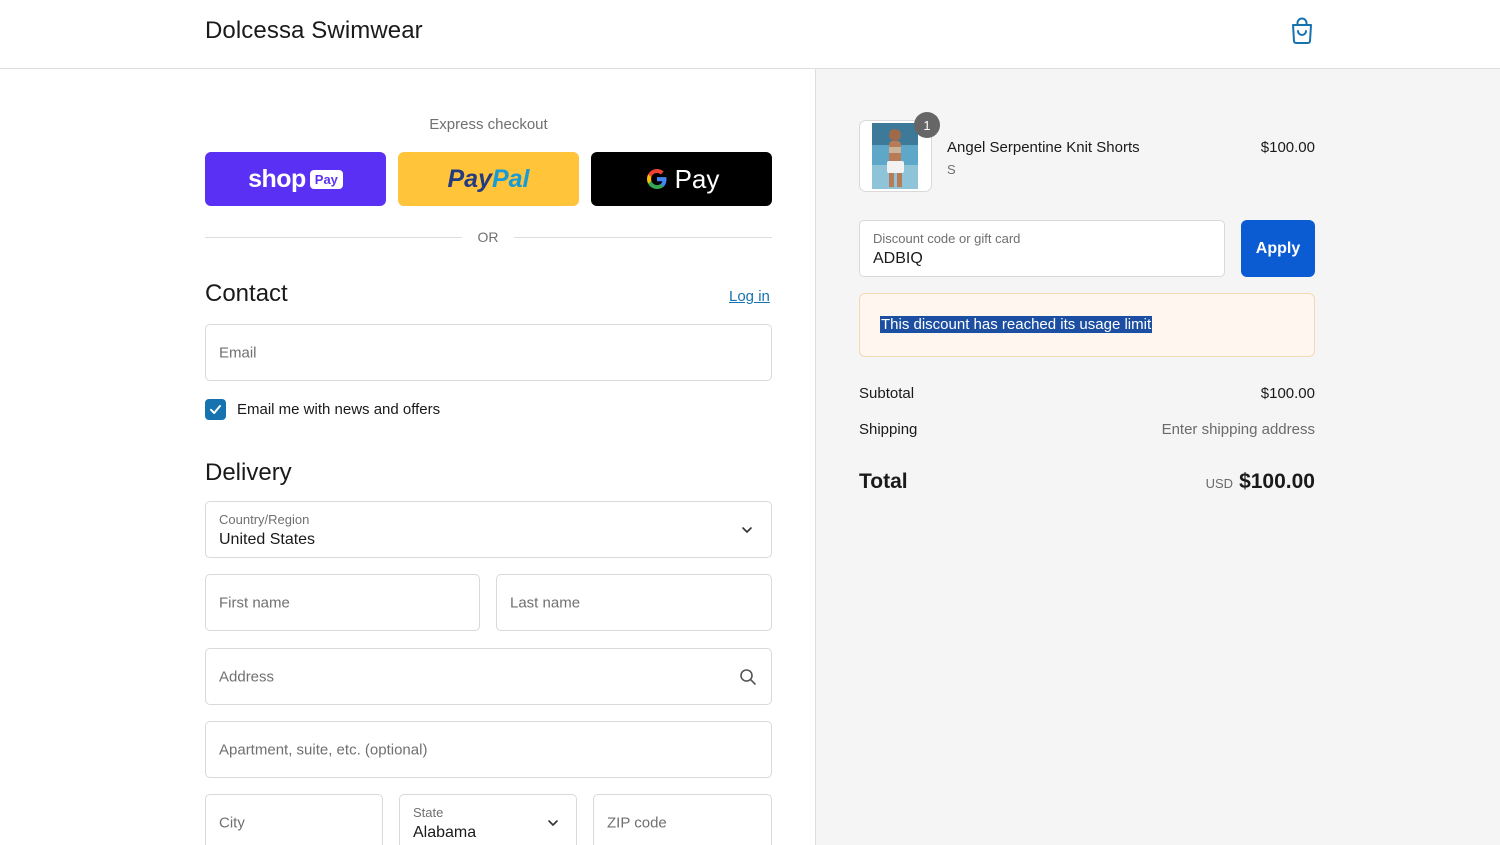 The height and width of the screenshot is (845, 1500). What do you see at coordinates (888, 429) in the screenshot?
I see `shipping-label: Shipping` at bounding box center [888, 429].